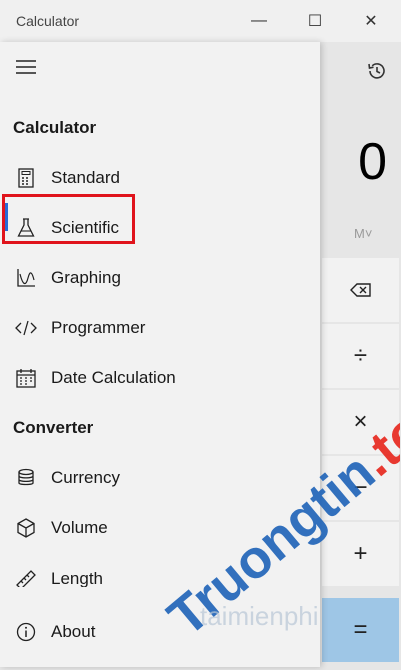 The width and height of the screenshot is (401, 670). I want to click on nav-item-label: Date Calculation, so click(113, 377).